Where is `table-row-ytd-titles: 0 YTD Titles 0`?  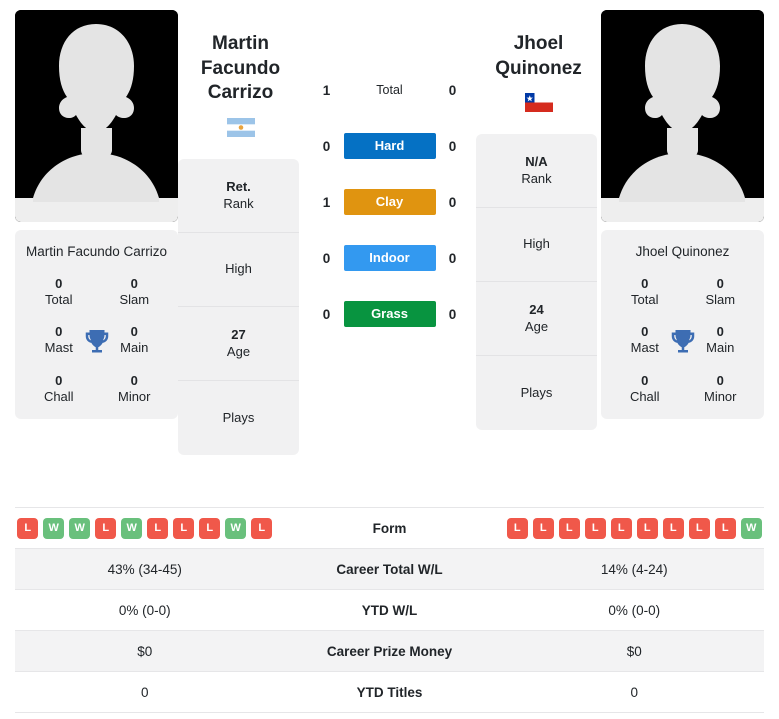
table-row-ytd-titles: 0 YTD Titles 0 is located at coordinates (389, 692).